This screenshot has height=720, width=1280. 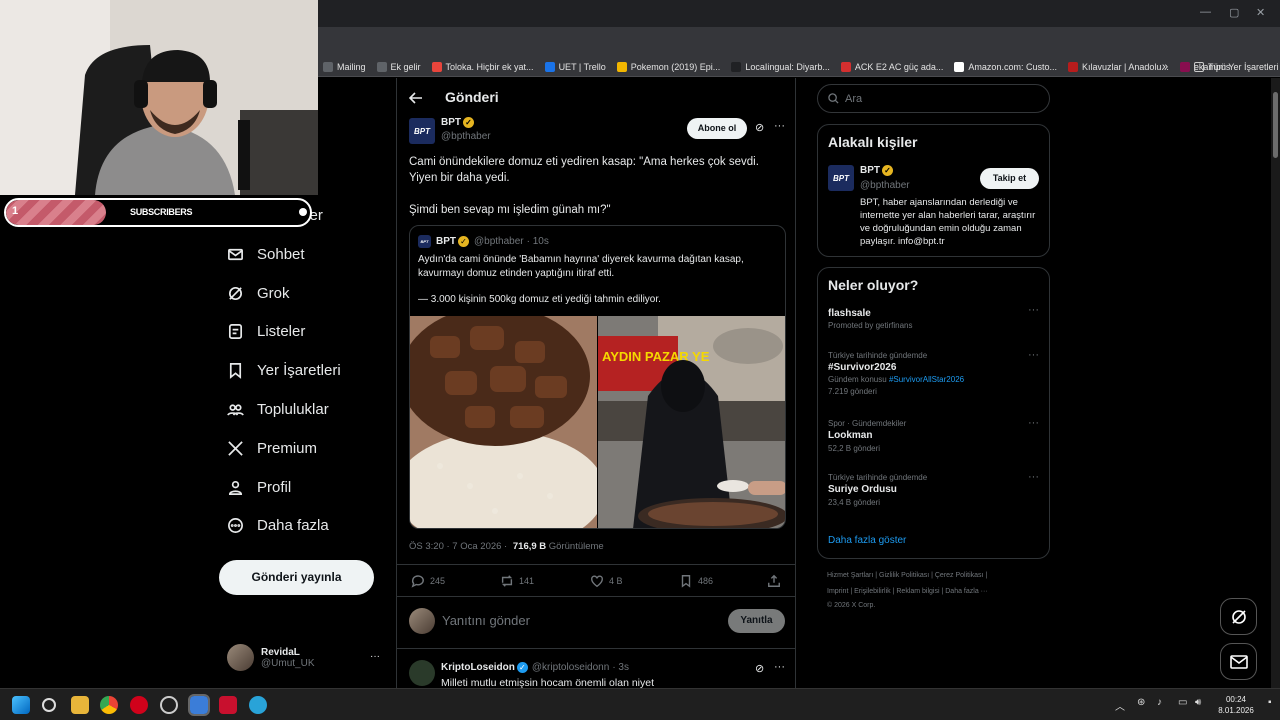 What do you see at coordinates (696, 581) in the screenshot?
I see `bookmark-stat: 486` at bounding box center [696, 581].